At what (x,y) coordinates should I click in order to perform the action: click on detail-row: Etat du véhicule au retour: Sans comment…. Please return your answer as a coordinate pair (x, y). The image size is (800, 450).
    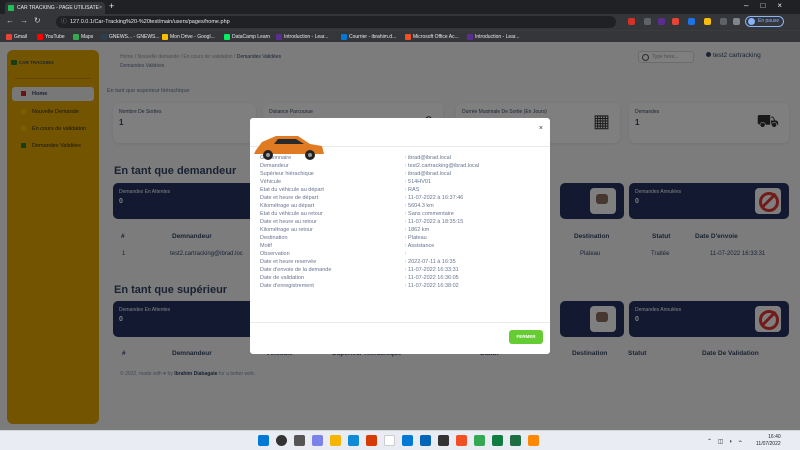
    Looking at the image, I should click on (357, 214).